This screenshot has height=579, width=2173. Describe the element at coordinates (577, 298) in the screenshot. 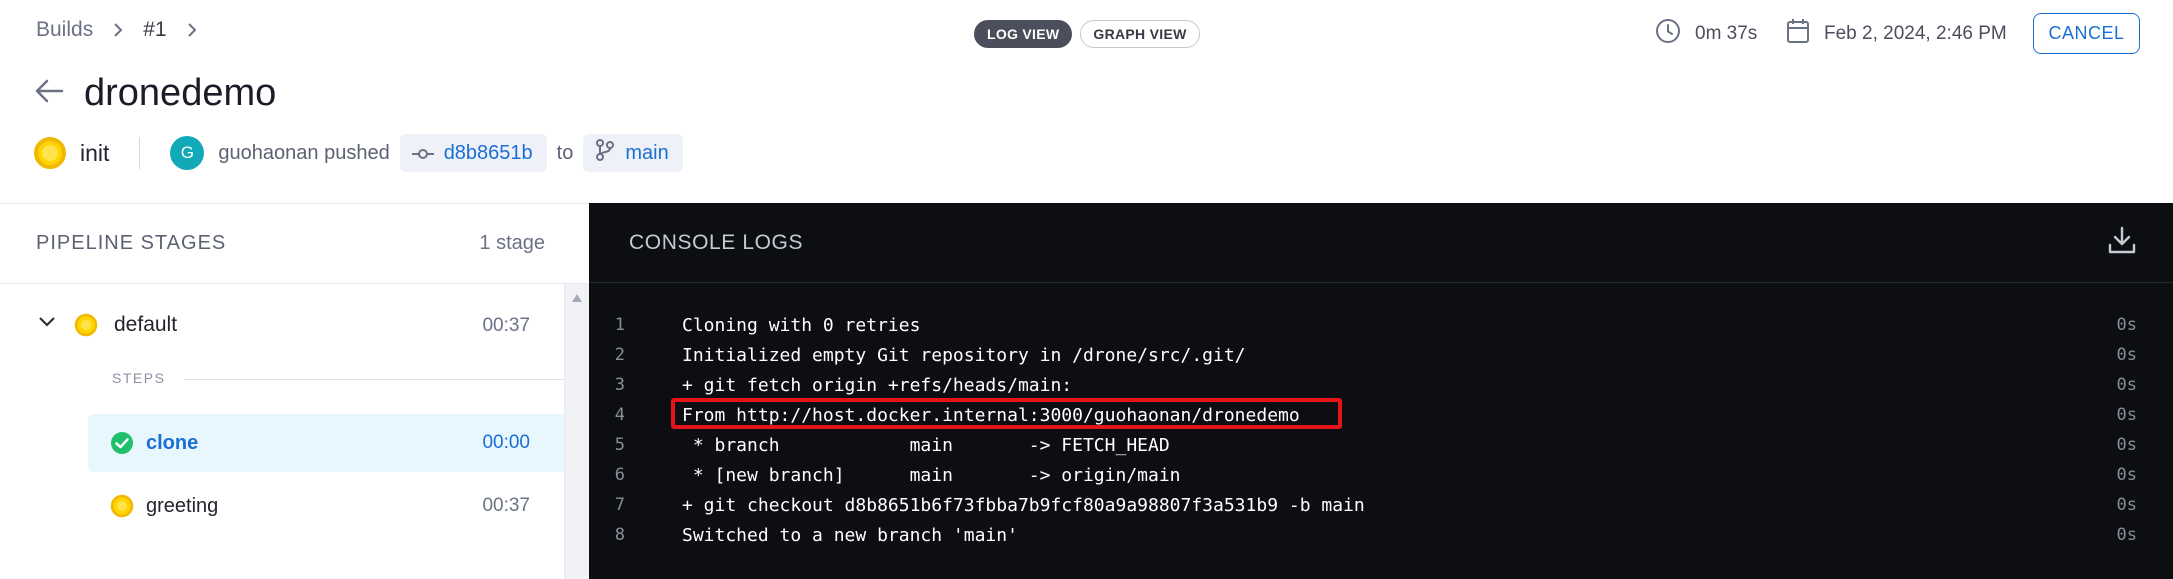

I see `scroll-up-arrow-icon` at that location.